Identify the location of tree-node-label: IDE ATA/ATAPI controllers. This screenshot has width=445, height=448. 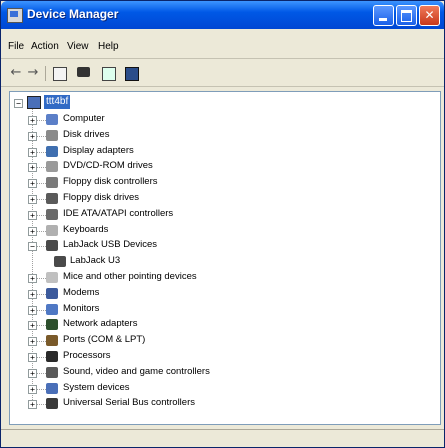
(118, 213).